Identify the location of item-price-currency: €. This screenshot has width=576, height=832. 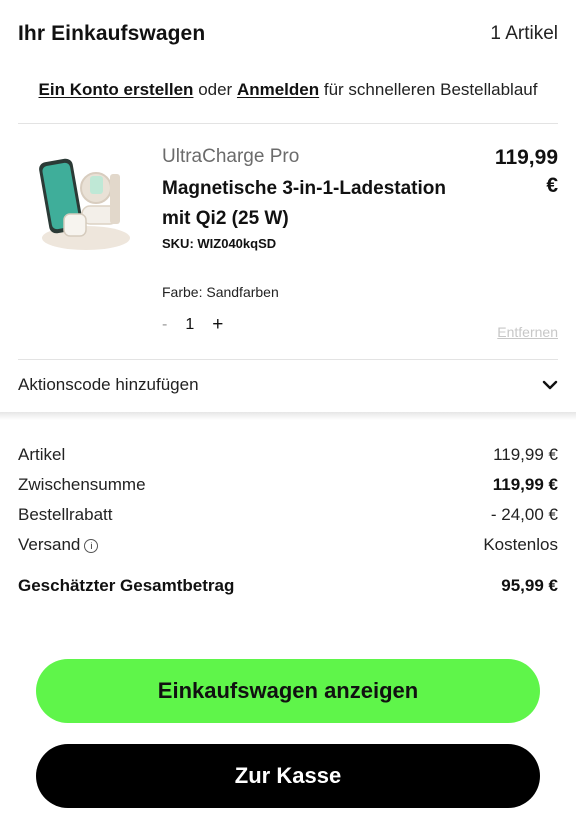
(552, 185).